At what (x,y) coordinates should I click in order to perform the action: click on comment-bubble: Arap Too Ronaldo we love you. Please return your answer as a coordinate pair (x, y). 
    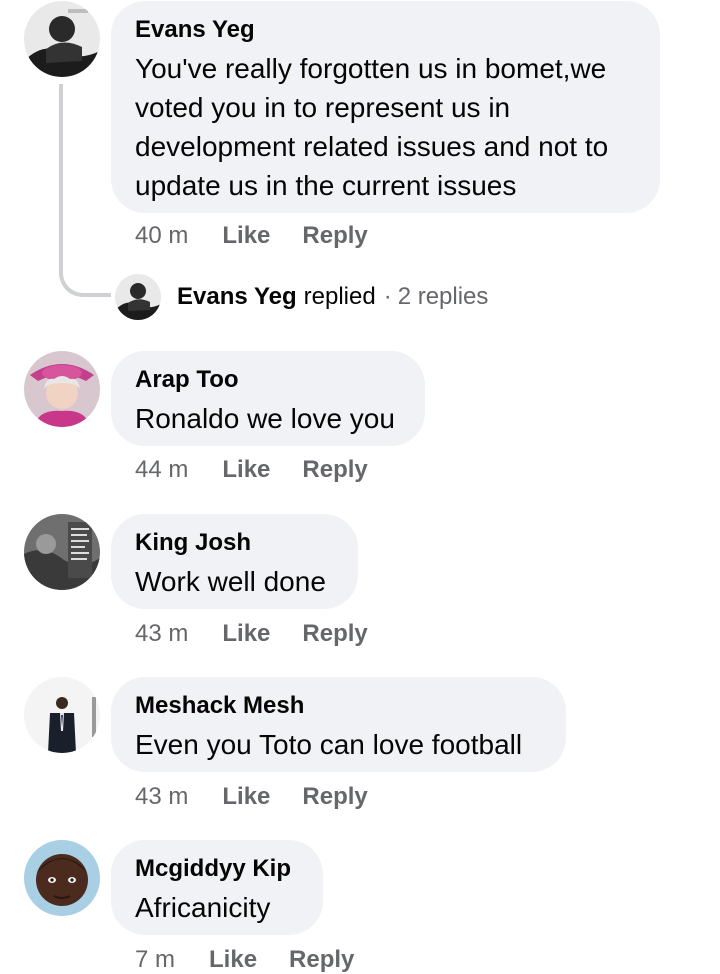
    Looking at the image, I should click on (268, 398).